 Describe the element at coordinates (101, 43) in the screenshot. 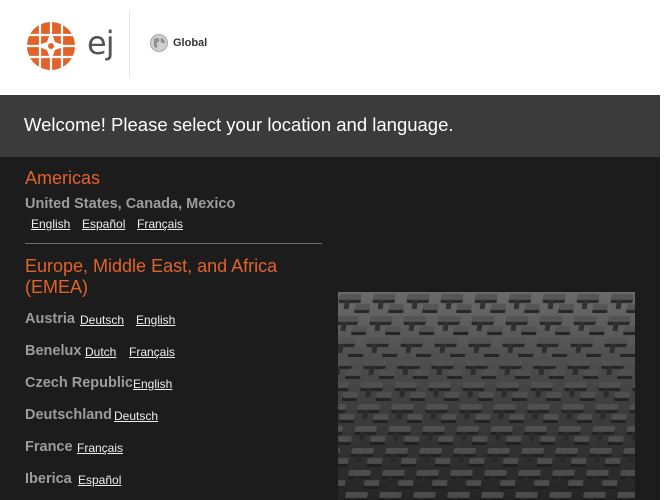

I see `logo-text: ej` at that location.